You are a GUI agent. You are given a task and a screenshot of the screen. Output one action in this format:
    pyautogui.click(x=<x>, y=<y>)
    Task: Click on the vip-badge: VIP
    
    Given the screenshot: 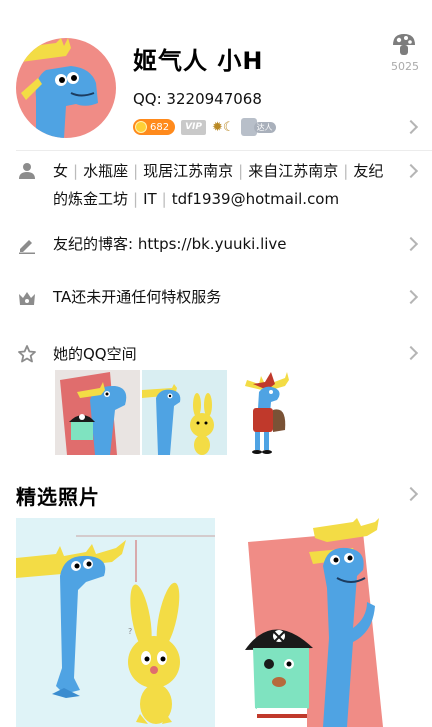 What is the action you would take?
    pyautogui.click(x=194, y=127)
    